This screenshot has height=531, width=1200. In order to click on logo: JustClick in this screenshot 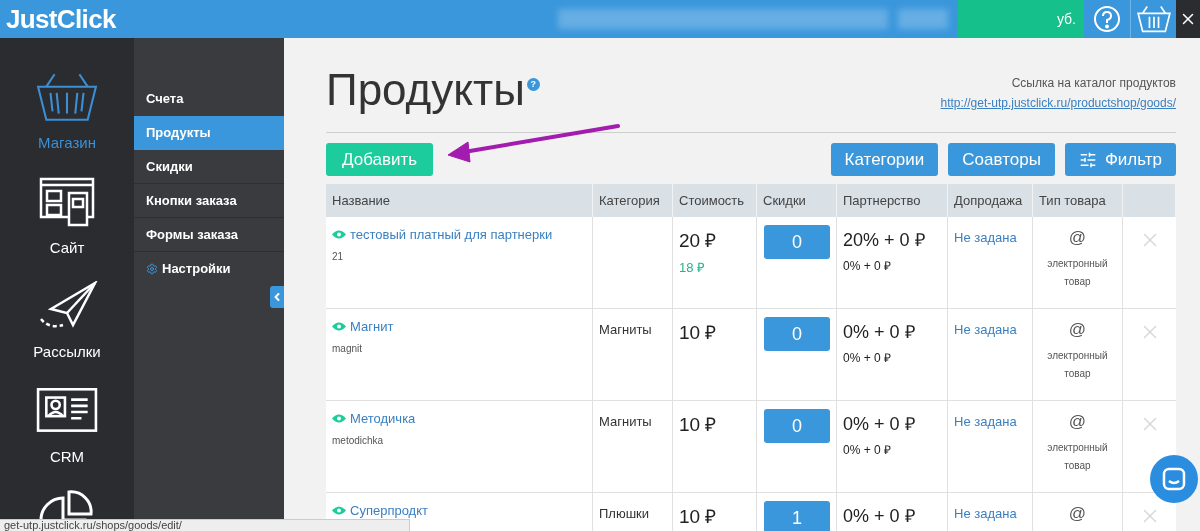, I will do `click(61, 19)`.